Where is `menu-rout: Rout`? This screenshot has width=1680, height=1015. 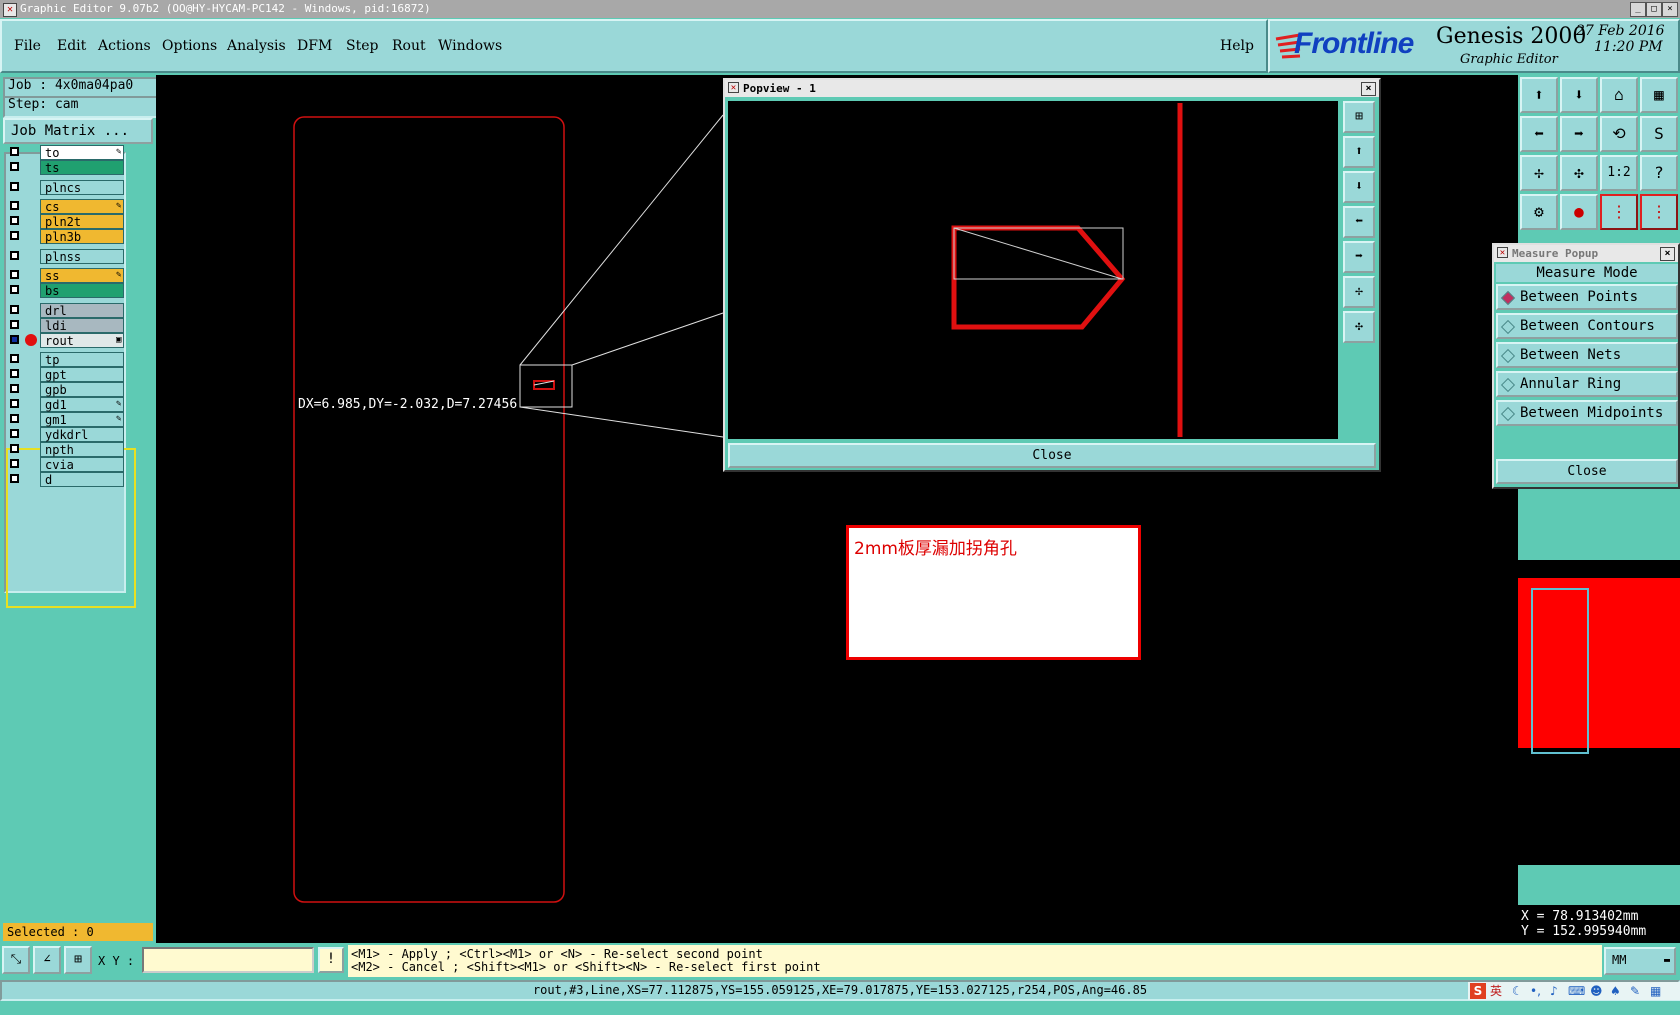 menu-rout: Rout is located at coordinates (409, 46).